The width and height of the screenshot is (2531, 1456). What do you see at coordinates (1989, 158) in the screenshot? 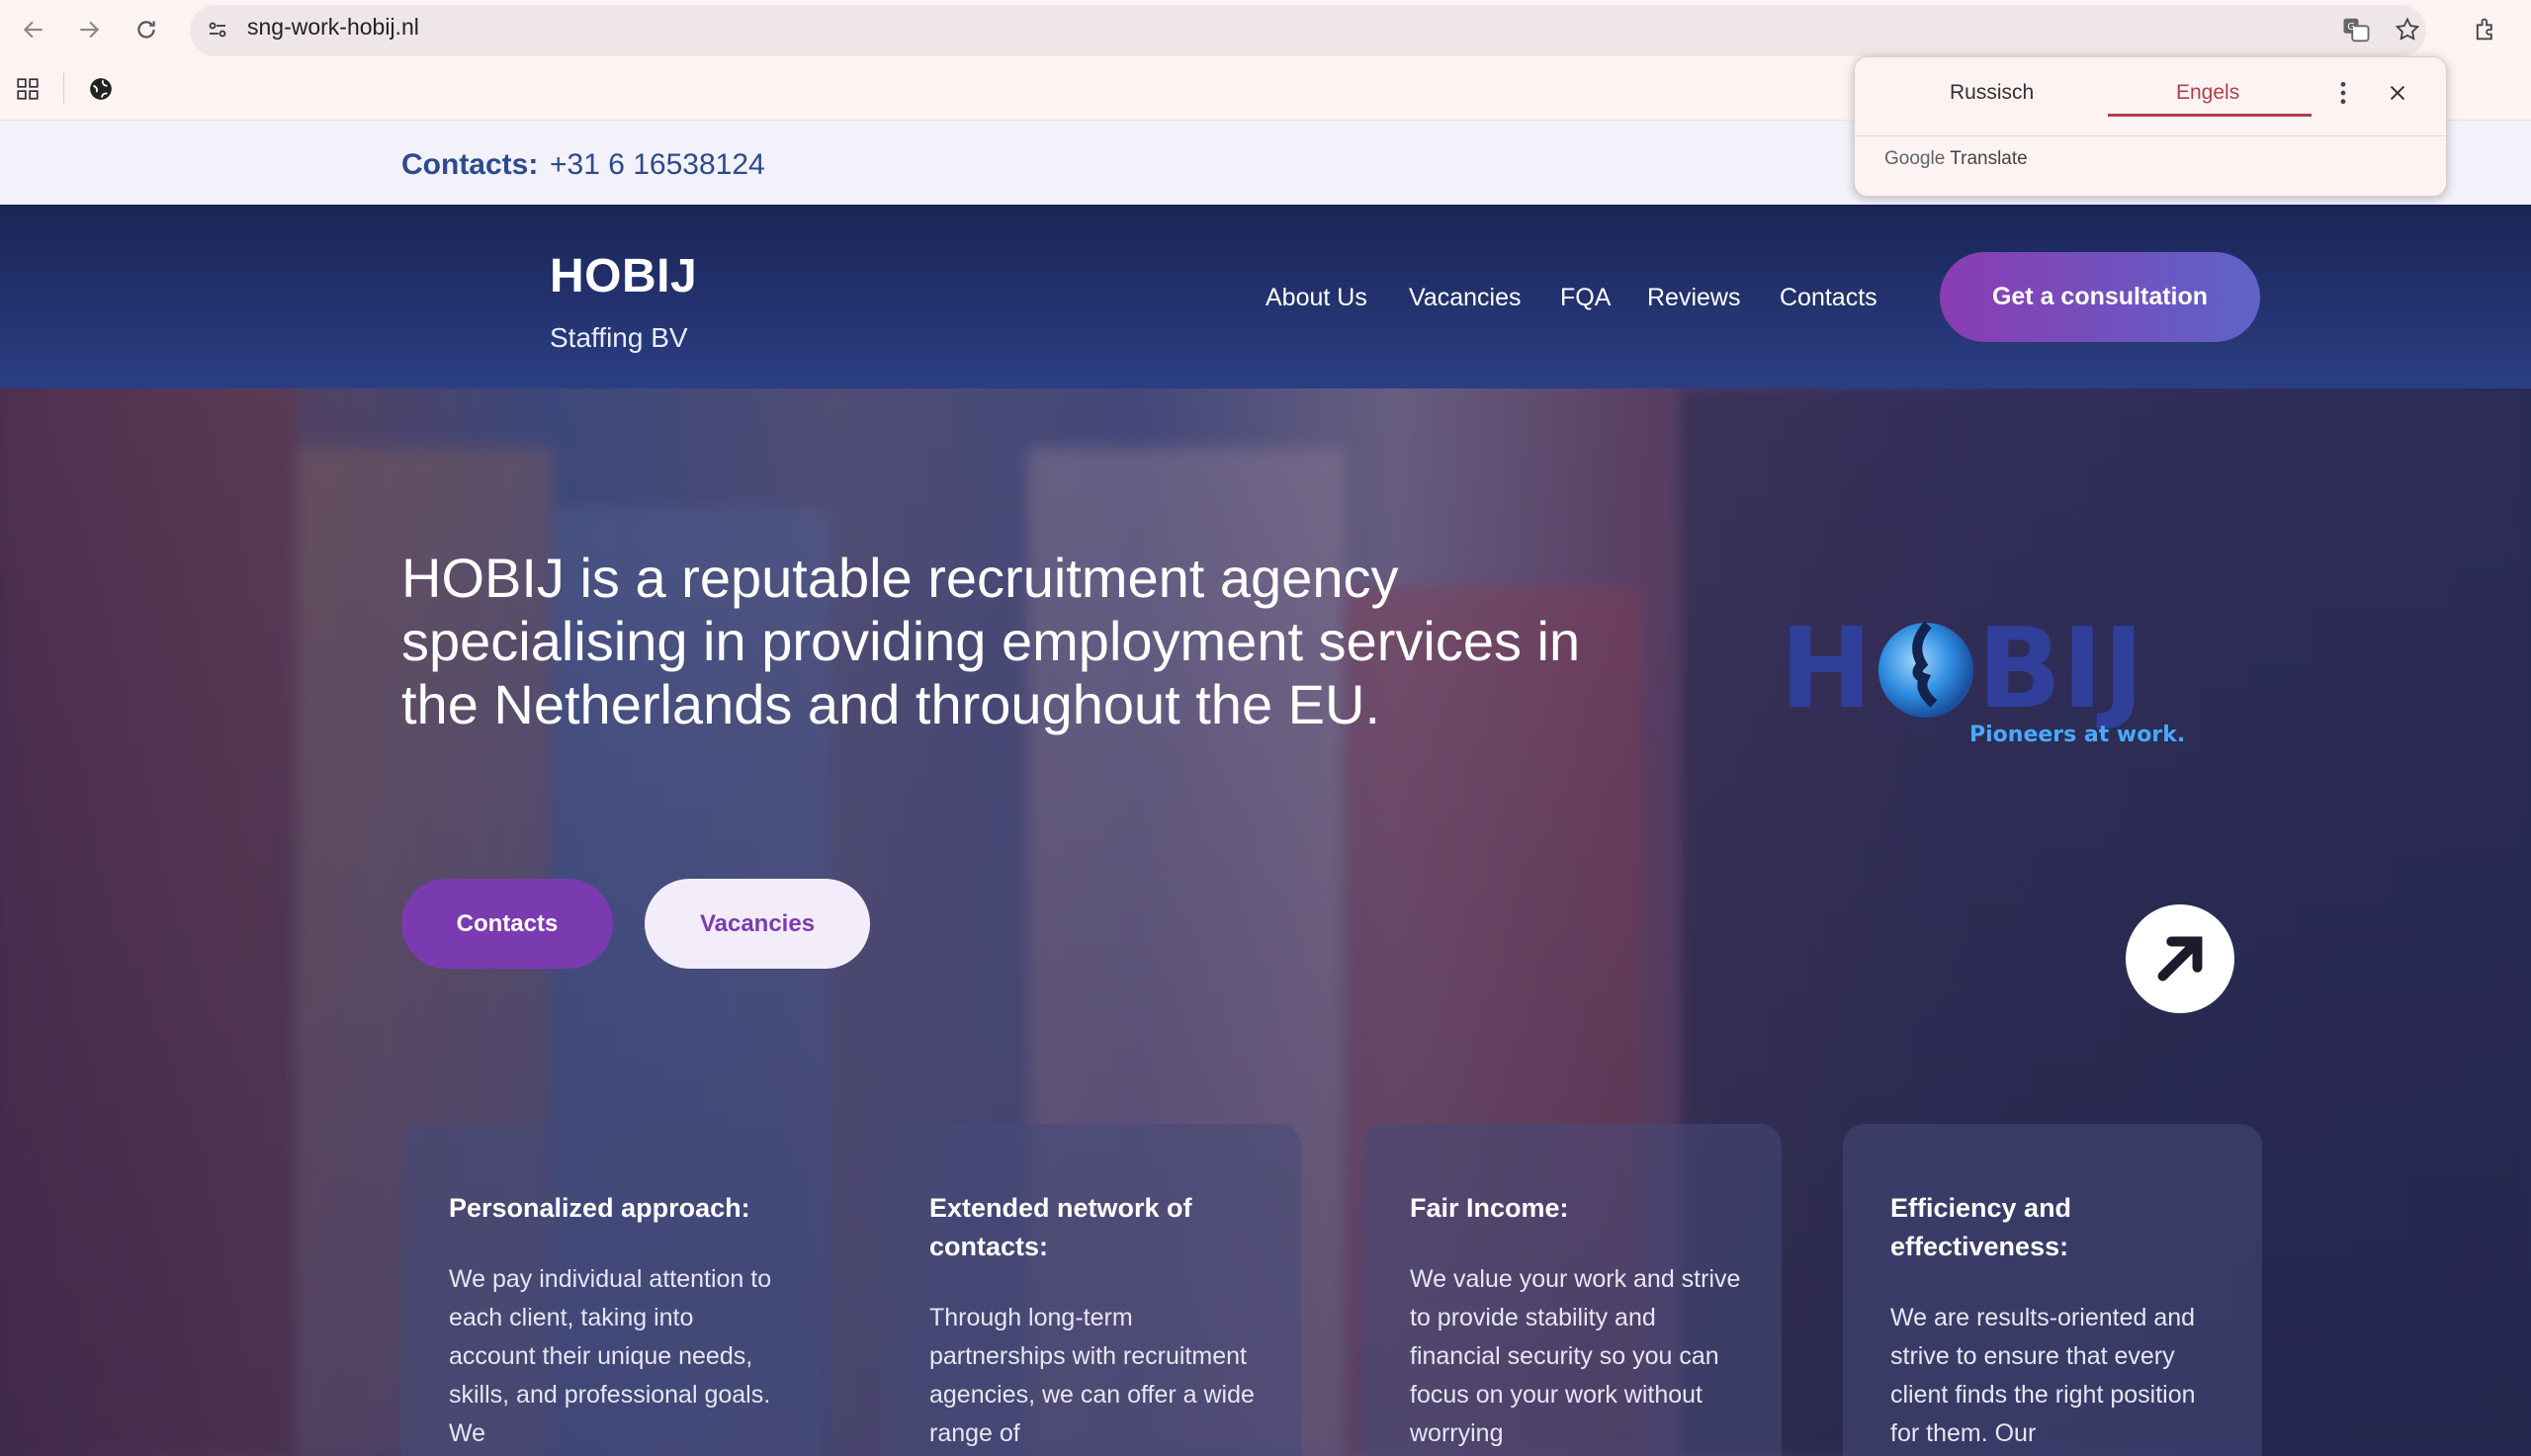
I see `translate-wordmark: Translate` at bounding box center [1989, 158].